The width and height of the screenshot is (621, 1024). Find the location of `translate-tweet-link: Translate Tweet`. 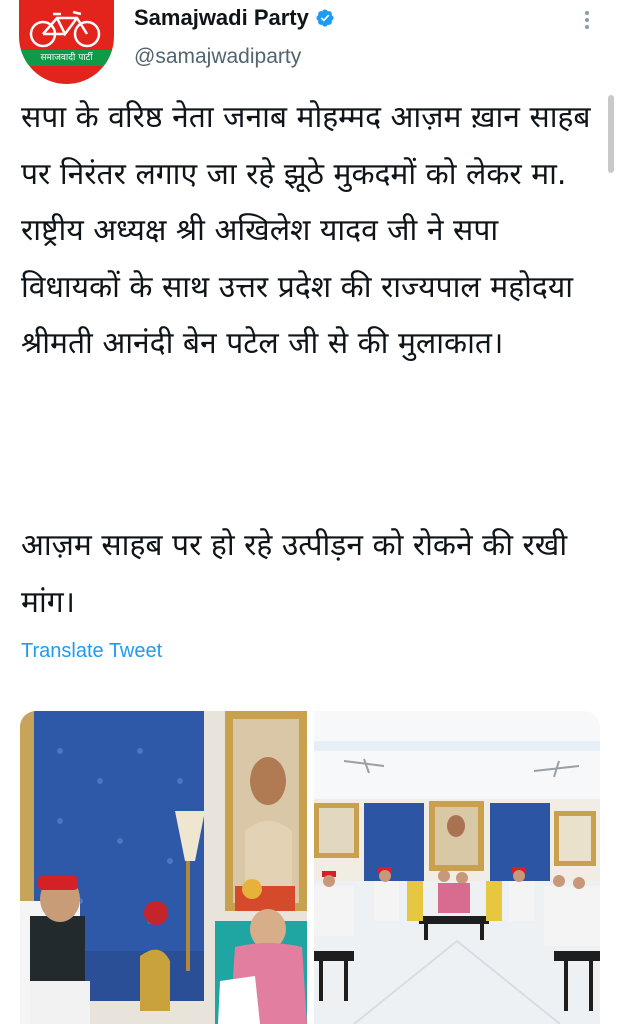

translate-tweet-link: Translate Tweet is located at coordinates (91, 651).